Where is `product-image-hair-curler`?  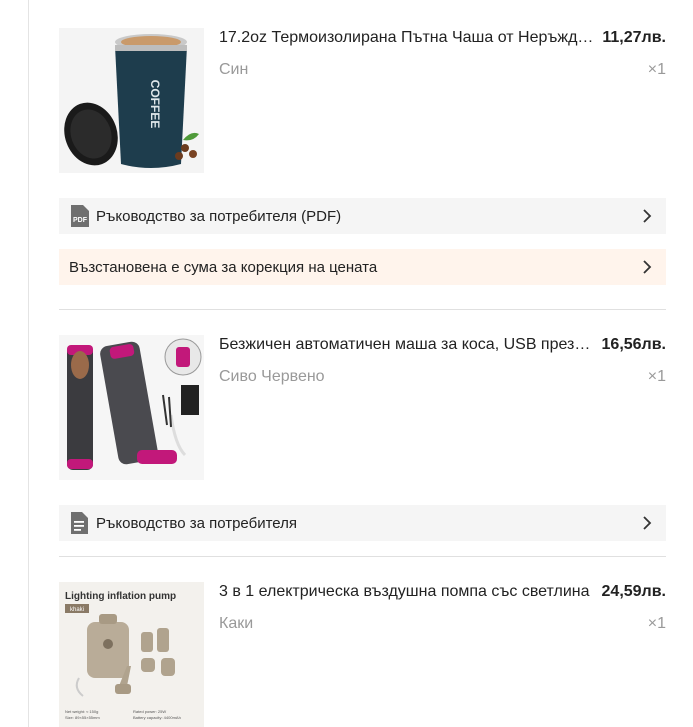
product-image-hair-curler is located at coordinates (131, 407).